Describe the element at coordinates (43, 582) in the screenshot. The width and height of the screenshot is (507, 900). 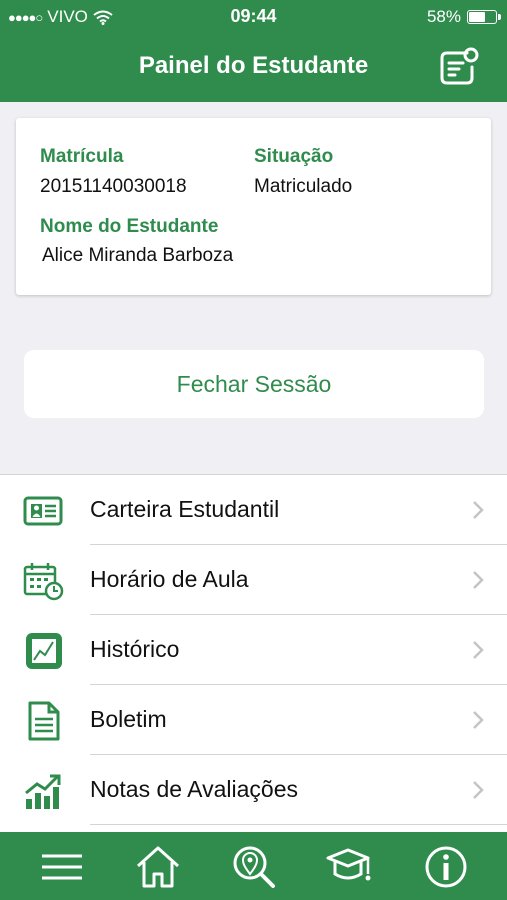
I see `calendar-clock-icon` at that location.